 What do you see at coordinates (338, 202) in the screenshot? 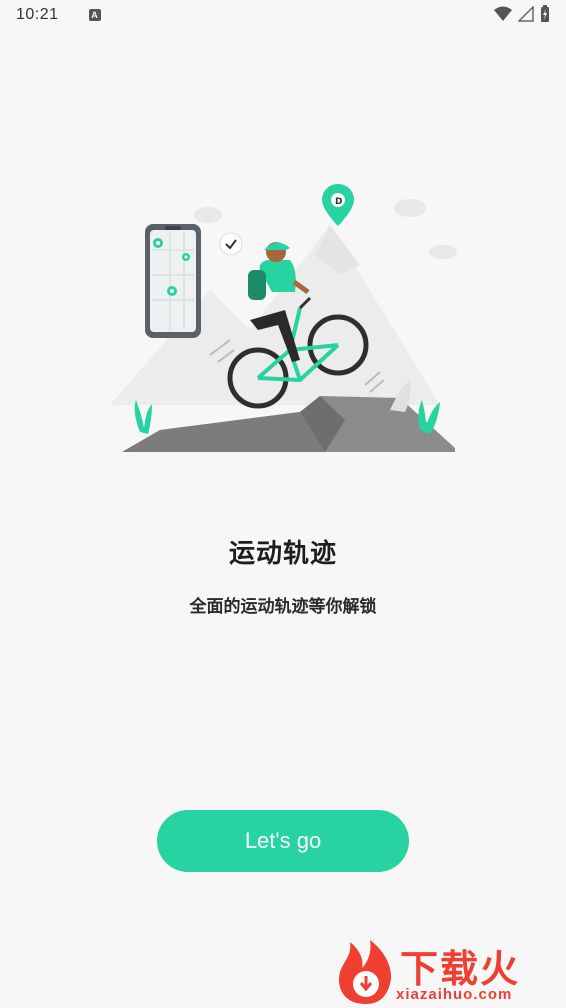
I see `svg-text: D` at bounding box center [338, 202].